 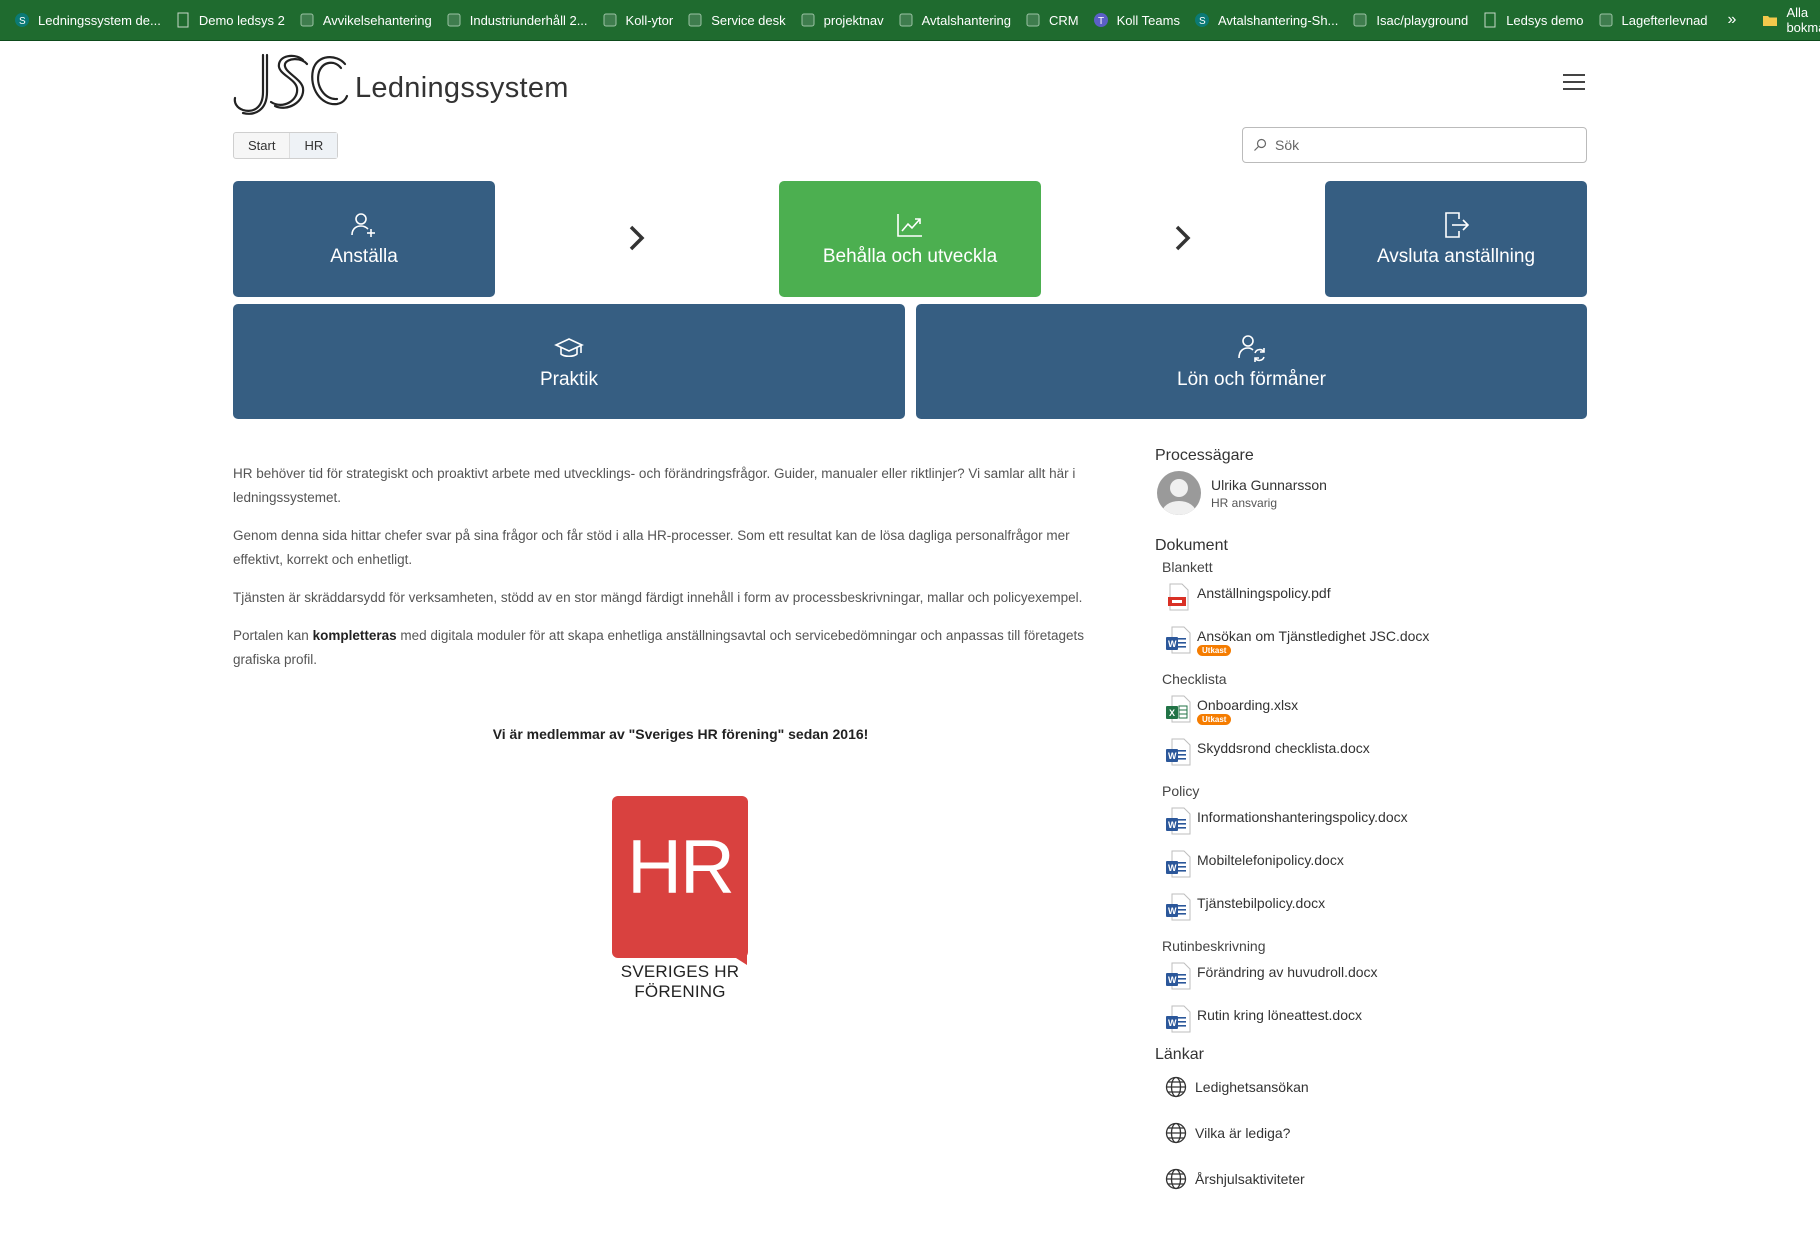 I want to click on more-bookmarks-button: », so click(x=1732, y=20).